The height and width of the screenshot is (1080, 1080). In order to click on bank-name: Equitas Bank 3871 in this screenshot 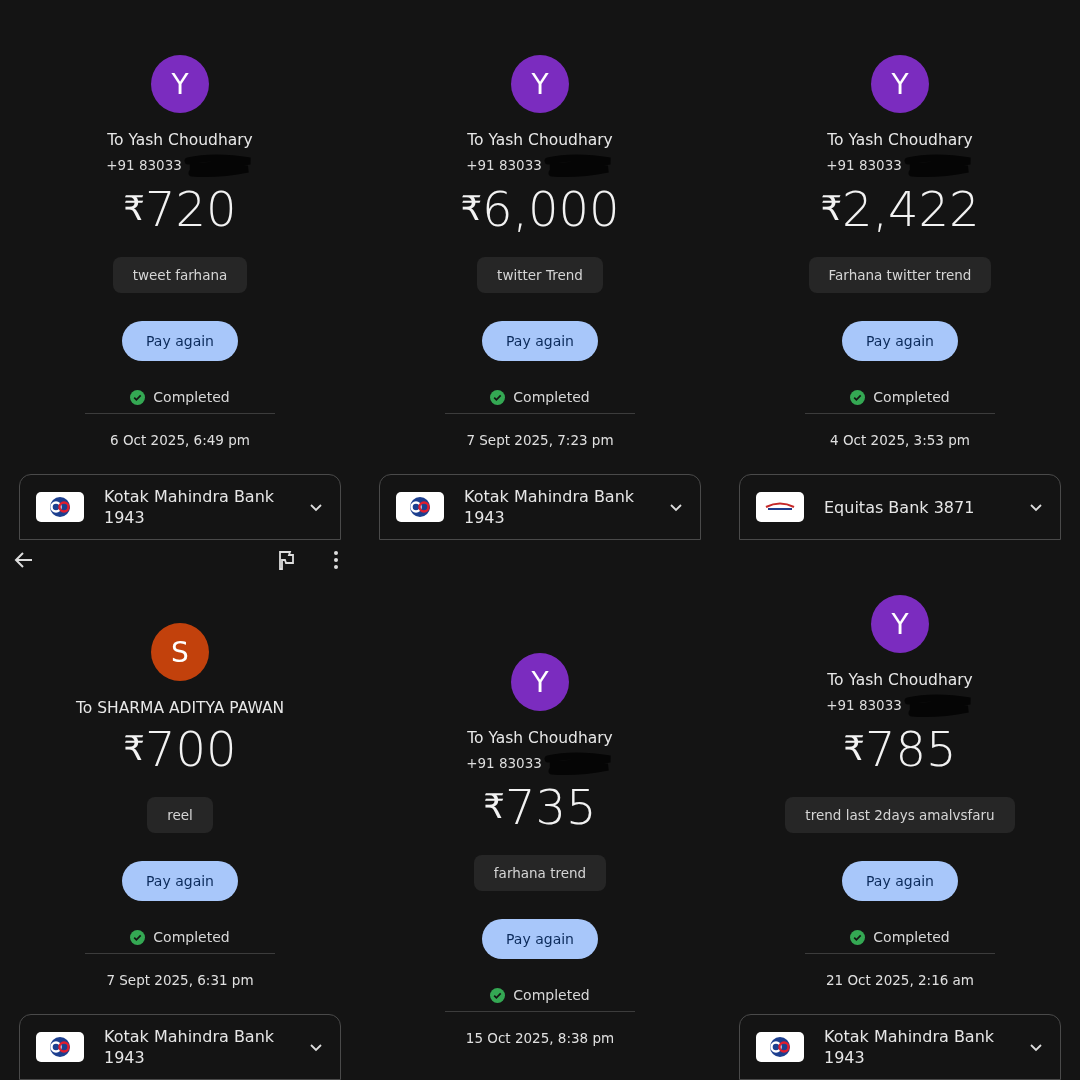, I will do `click(900, 507)`.